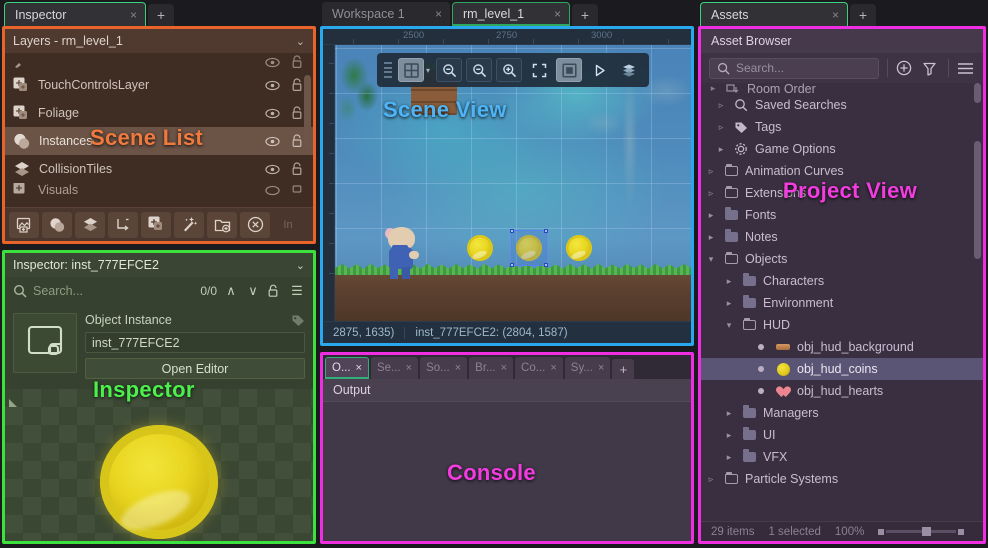 This screenshot has width=988, height=548. What do you see at coordinates (222, 224) in the screenshot?
I see `folder-add-button` at bounding box center [222, 224].